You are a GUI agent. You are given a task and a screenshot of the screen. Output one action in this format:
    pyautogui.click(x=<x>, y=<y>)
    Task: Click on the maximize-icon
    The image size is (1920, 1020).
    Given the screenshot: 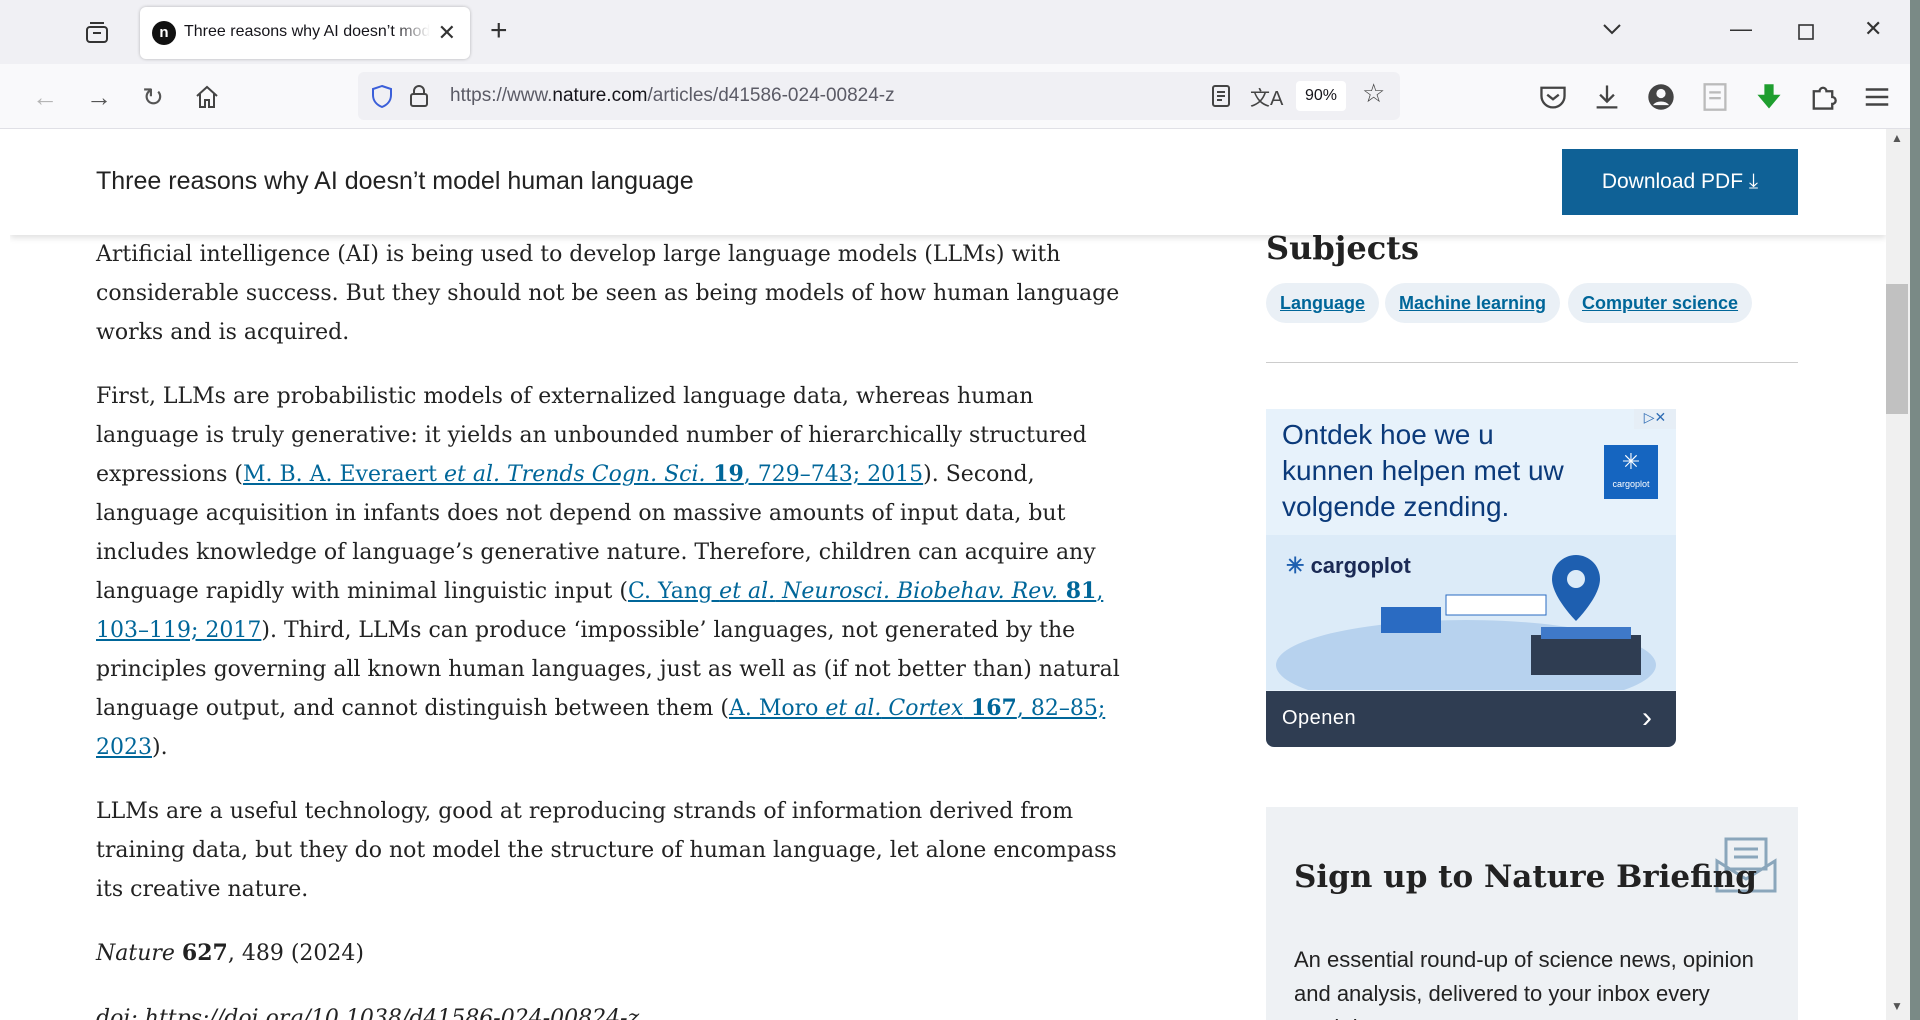 What is the action you would take?
    pyautogui.click(x=1806, y=32)
    